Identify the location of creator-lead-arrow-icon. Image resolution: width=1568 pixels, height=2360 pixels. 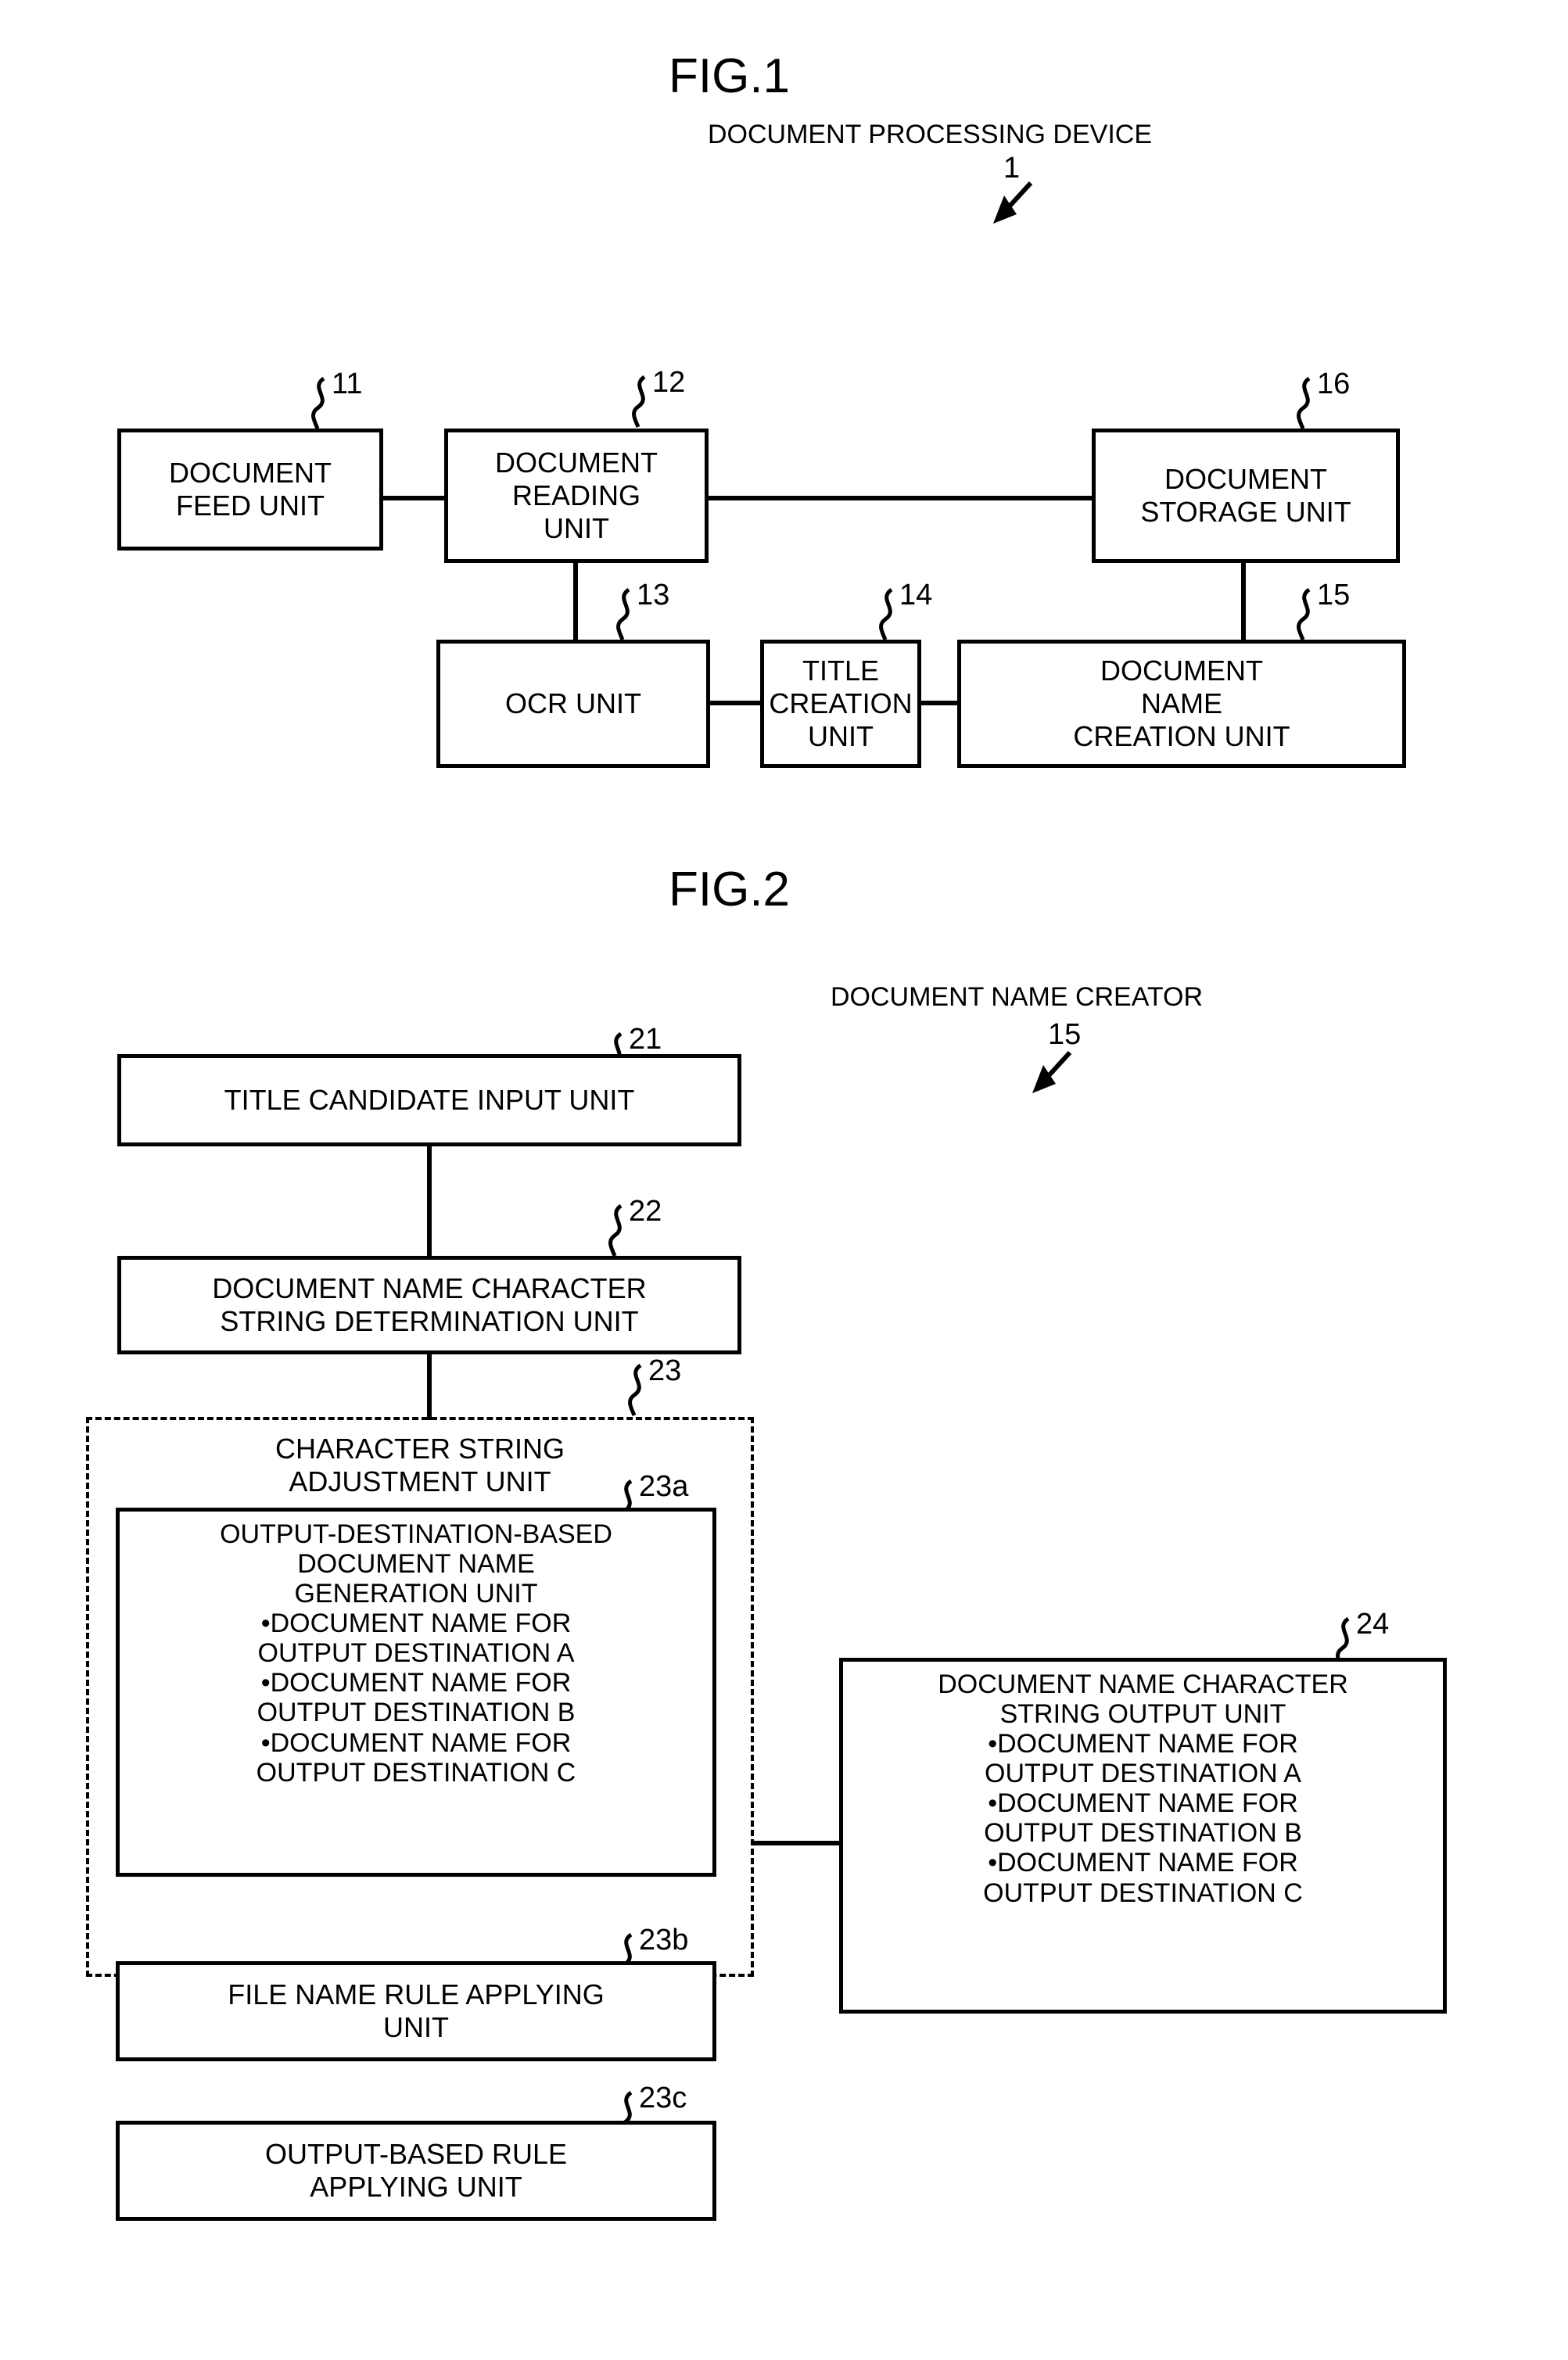
(1052, 1071).